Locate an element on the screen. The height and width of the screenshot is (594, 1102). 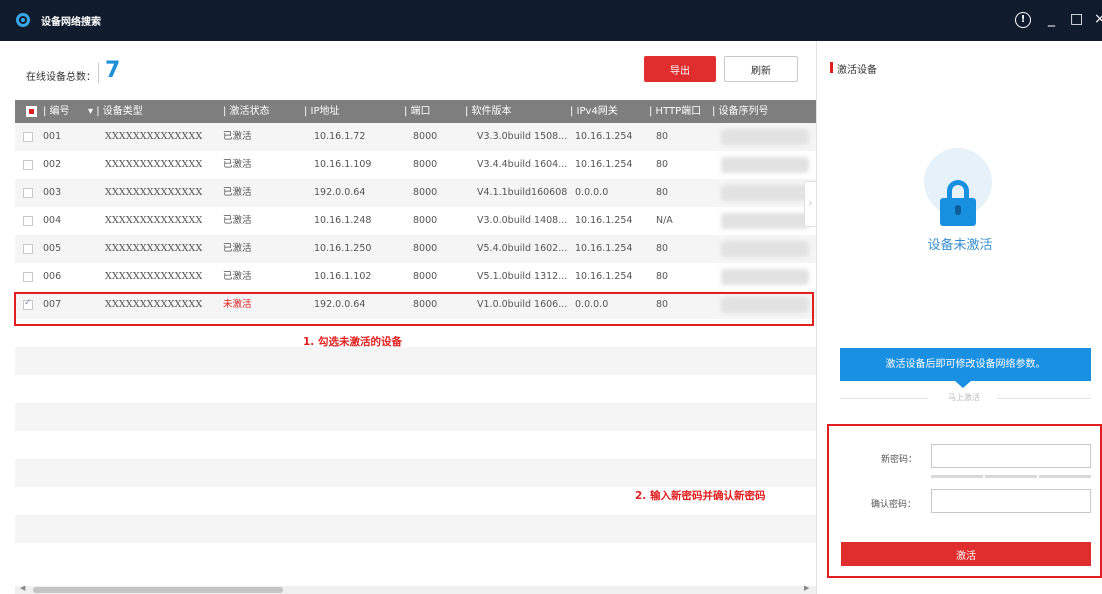
online-count-label: 在线设备总数： is located at coordinates (61, 77).